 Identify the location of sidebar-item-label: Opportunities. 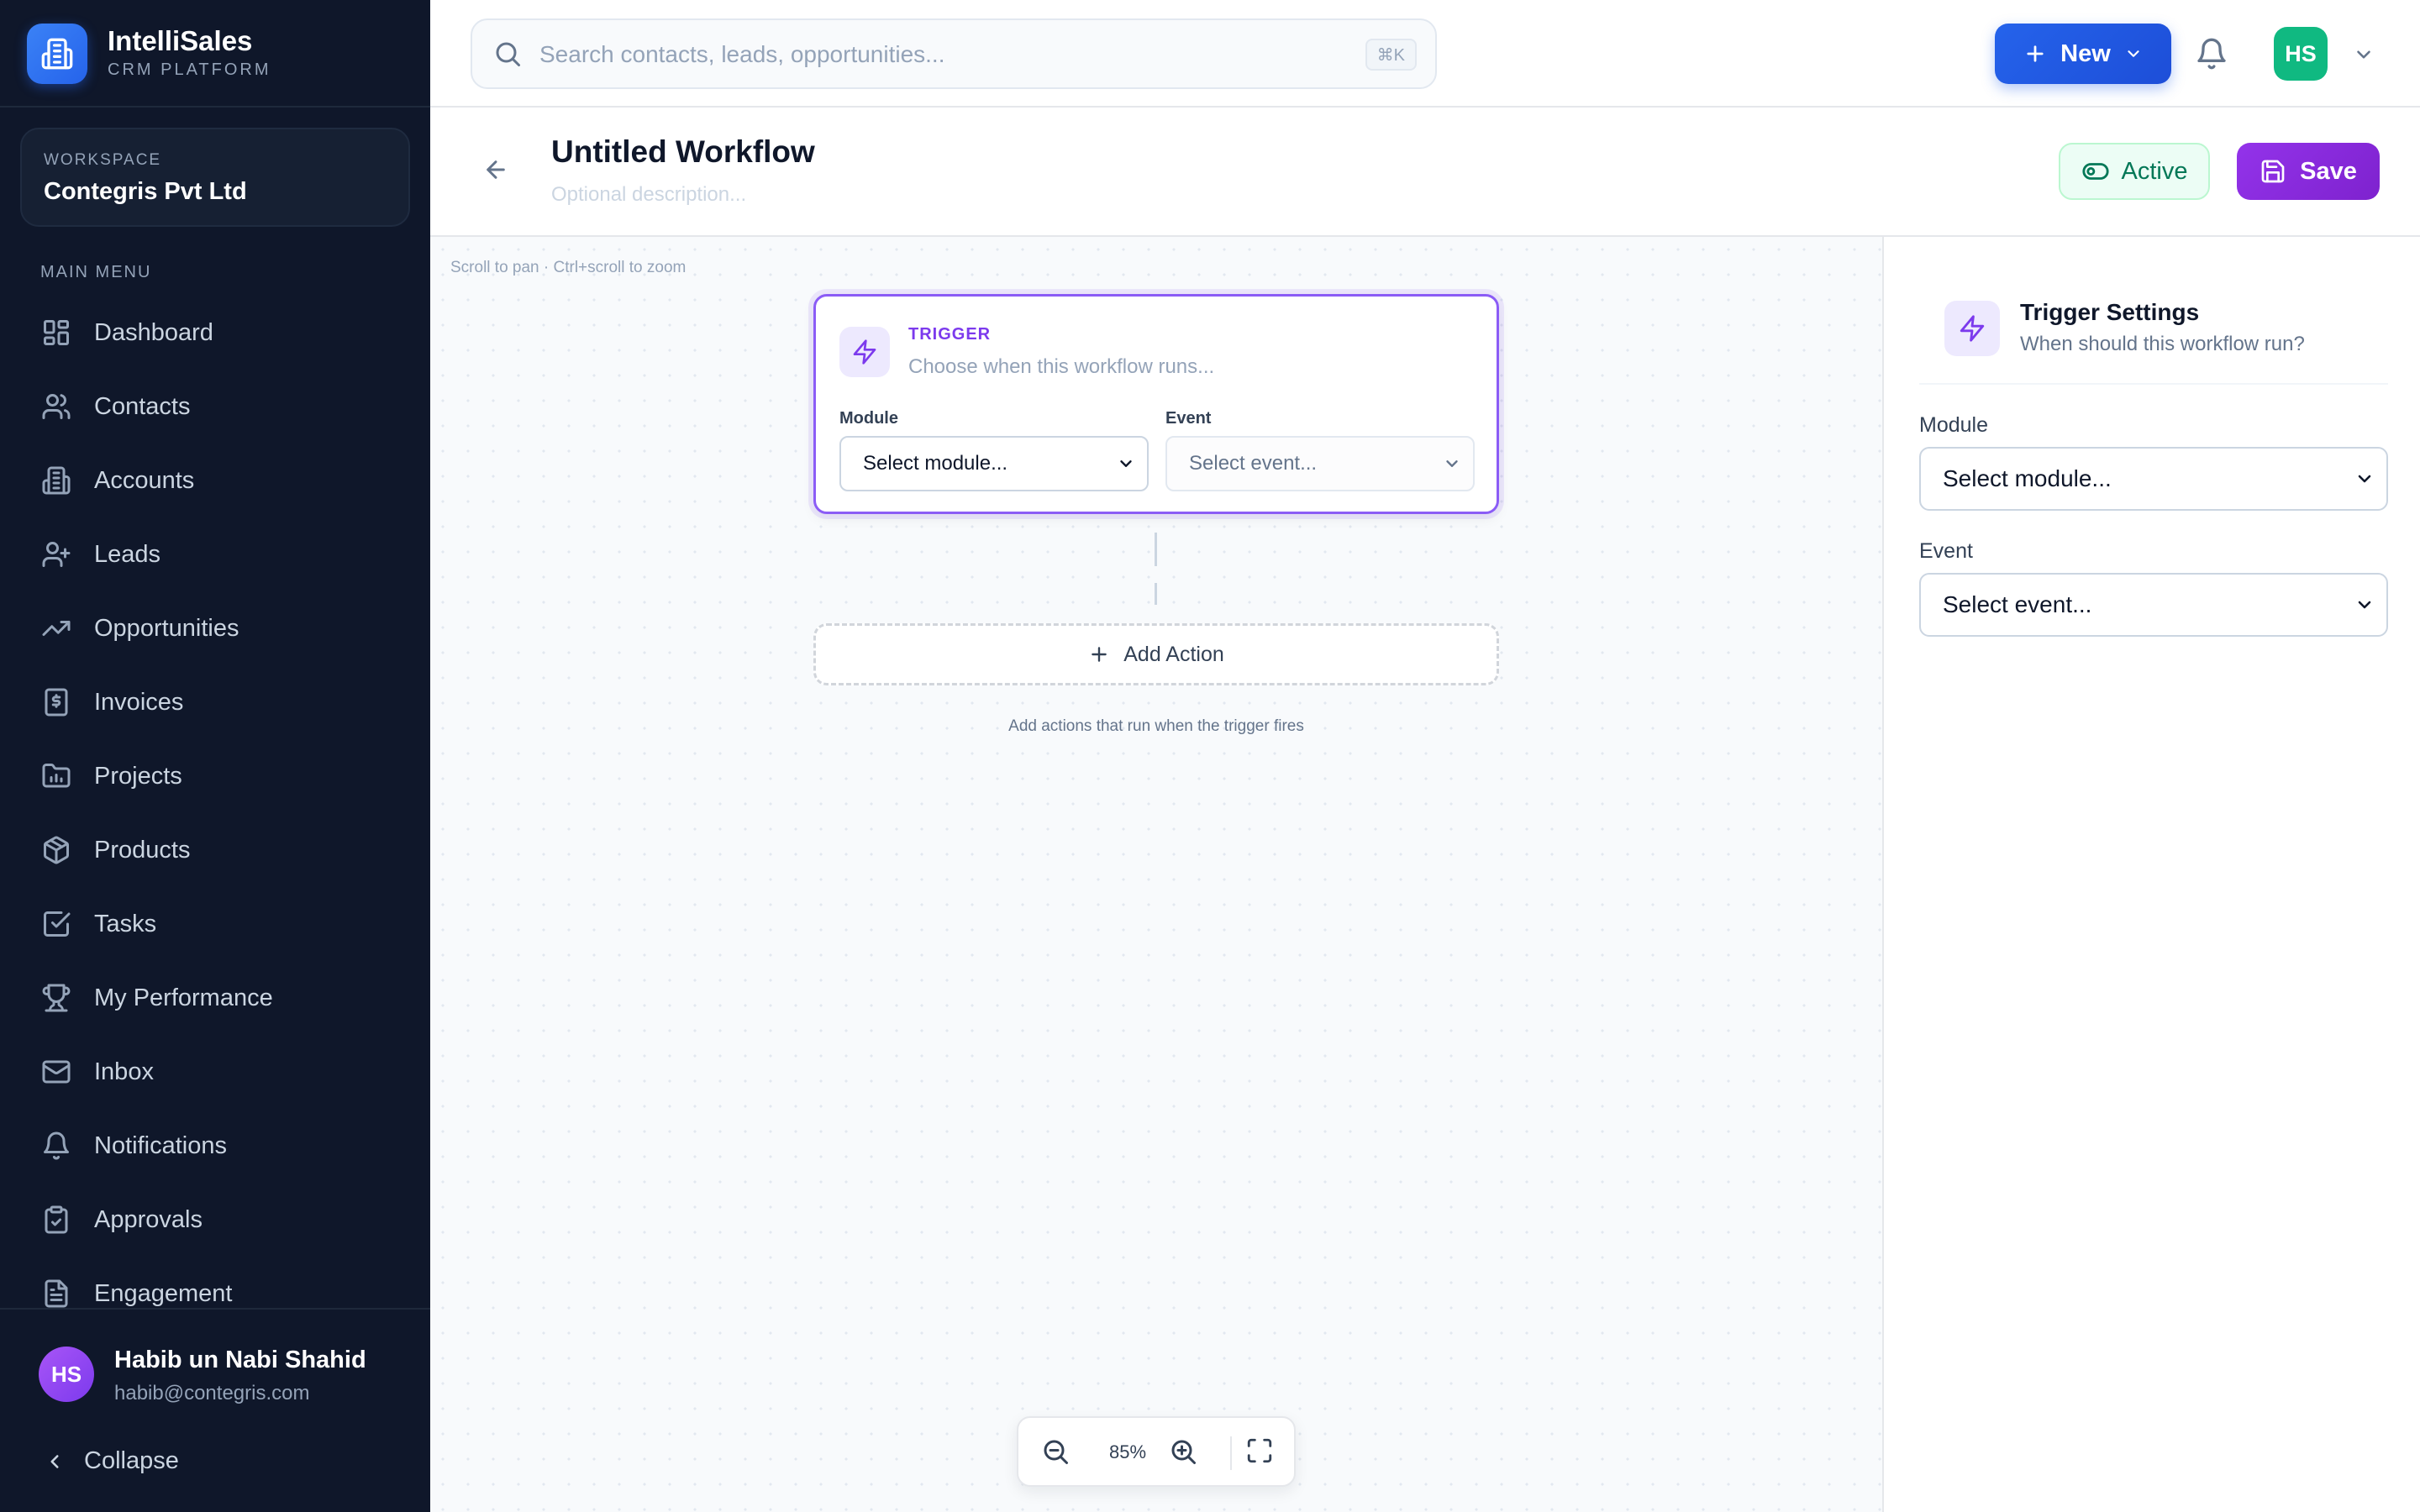
(166, 628).